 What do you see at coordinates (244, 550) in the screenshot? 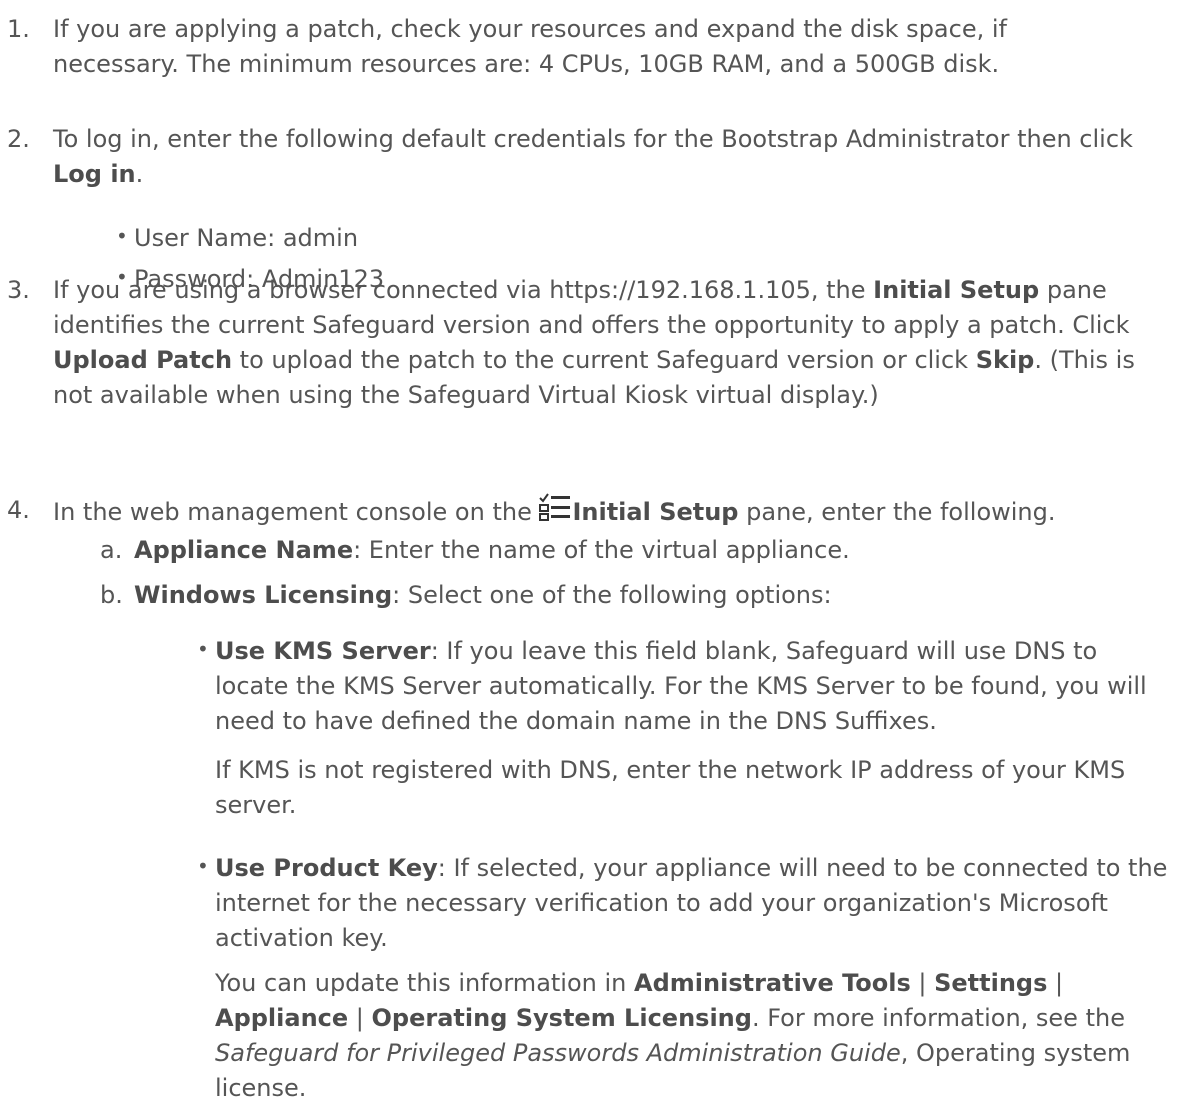
I see `appliance-name-label: Appliance Name` at bounding box center [244, 550].